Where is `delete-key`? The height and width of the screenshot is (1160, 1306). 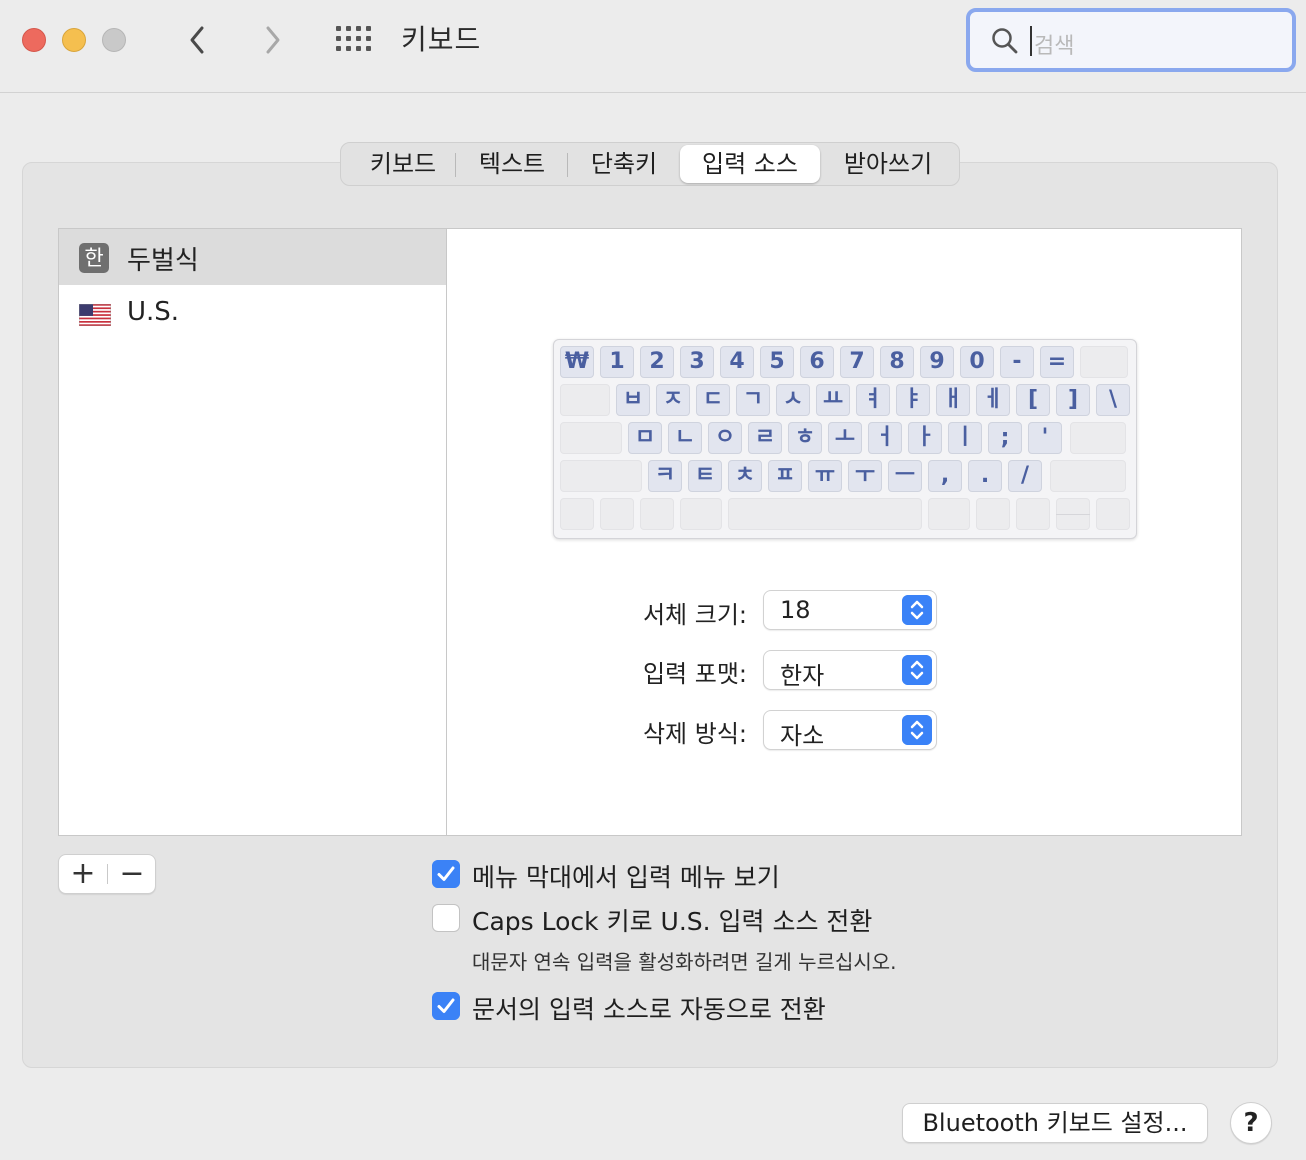
delete-key is located at coordinates (1104, 362).